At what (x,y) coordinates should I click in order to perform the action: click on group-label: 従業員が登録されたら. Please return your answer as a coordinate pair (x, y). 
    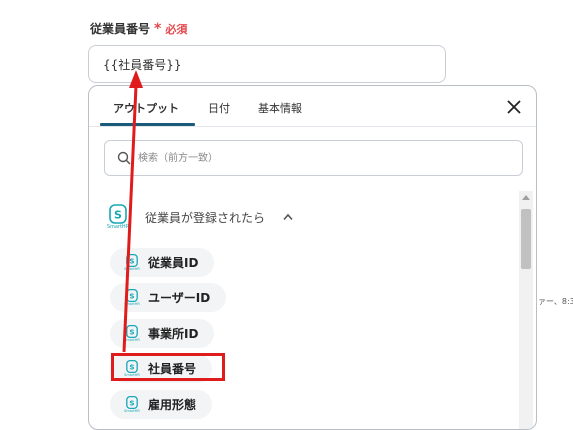
    Looking at the image, I should click on (205, 217).